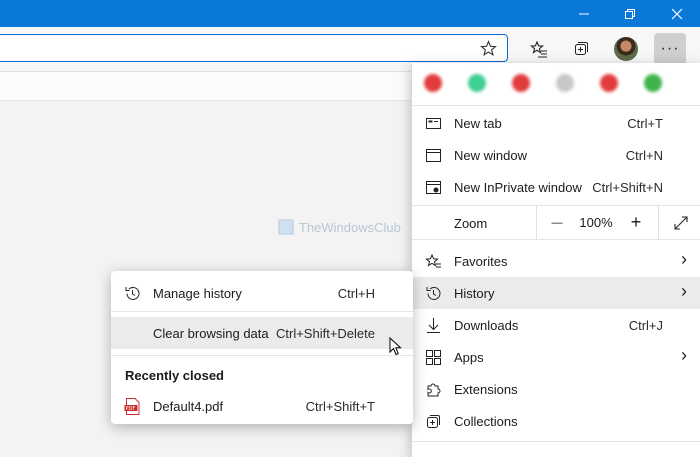 The image size is (700, 457). I want to click on menu-item-shortcut: Ctrl+Shift+N, so click(627, 187).